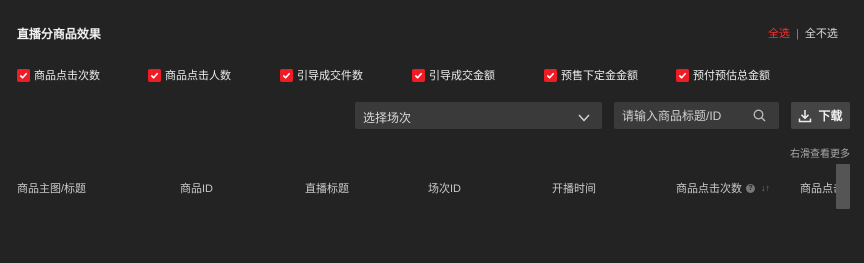  I want to click on search-icon, so click(759, 118).